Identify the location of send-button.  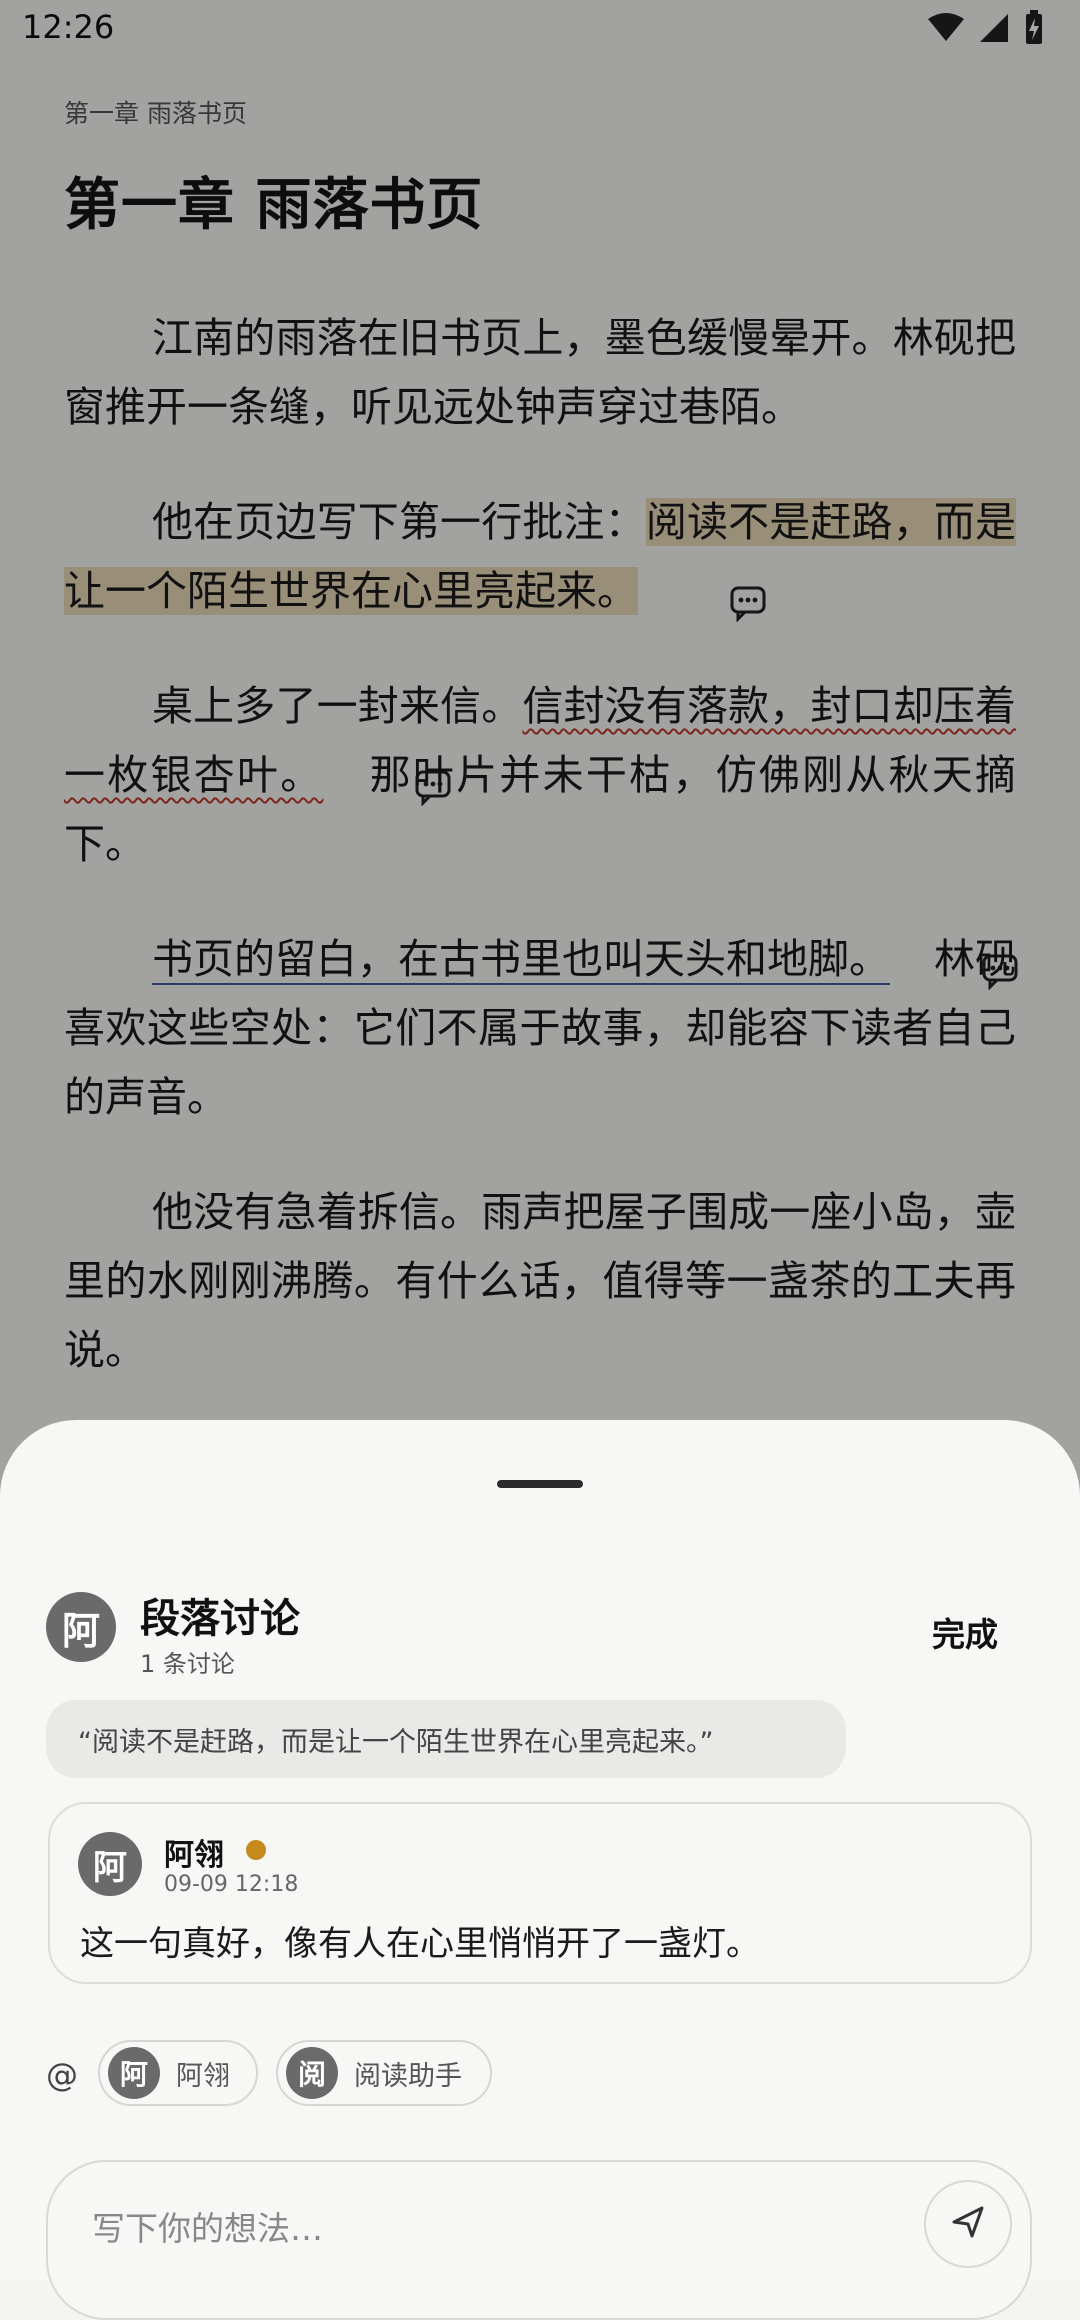
(968, 2224).